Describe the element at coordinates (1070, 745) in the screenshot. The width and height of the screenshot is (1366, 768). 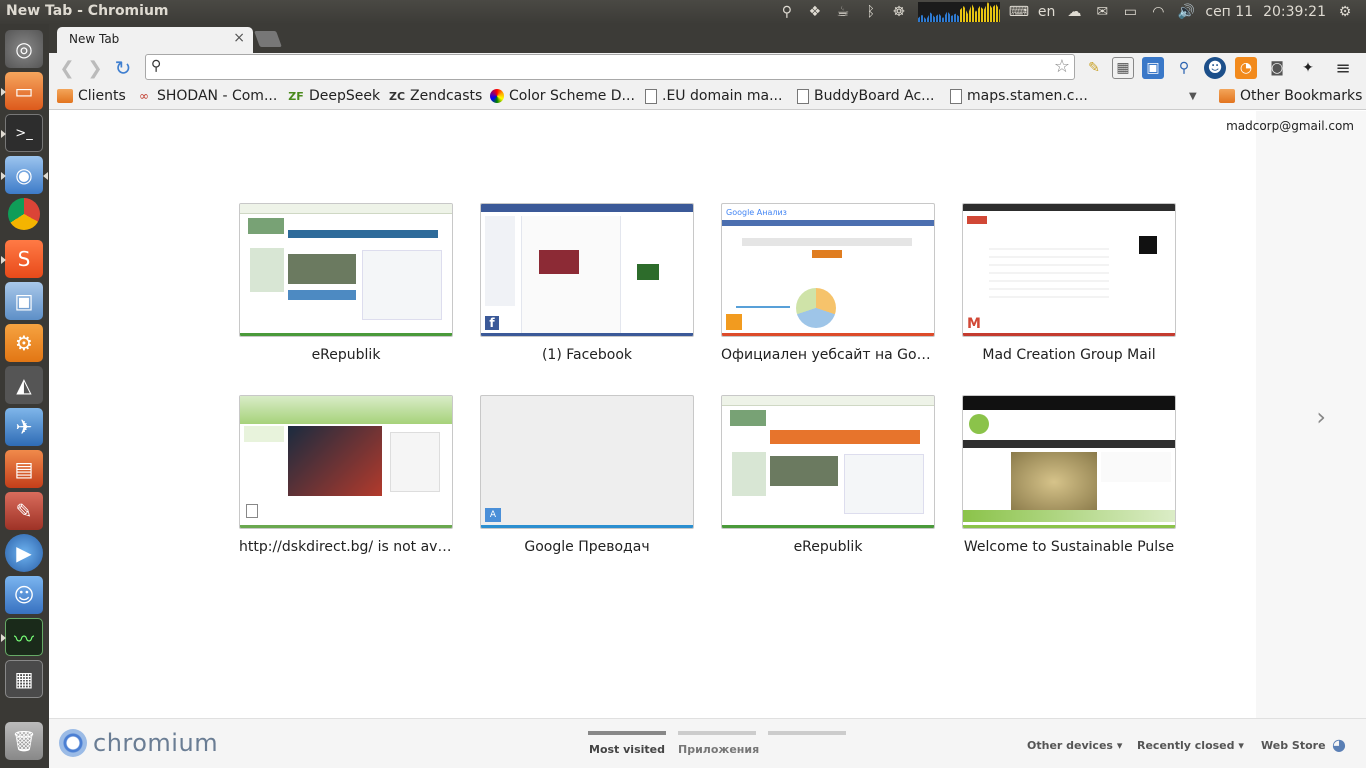
I see `other-devices-label: Other devices` at that location.